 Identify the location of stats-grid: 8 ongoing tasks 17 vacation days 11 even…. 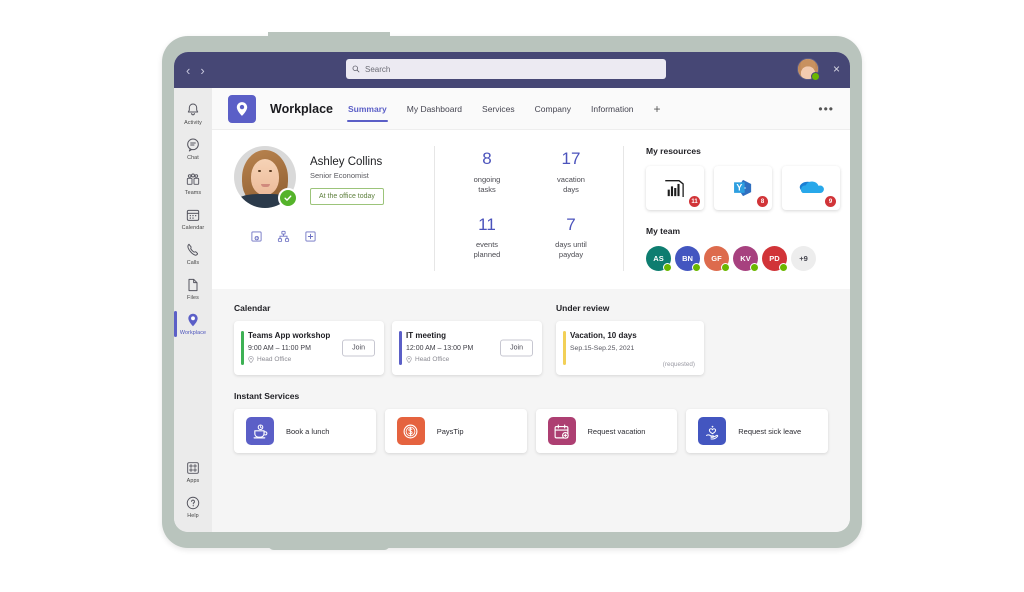
(529, 208).